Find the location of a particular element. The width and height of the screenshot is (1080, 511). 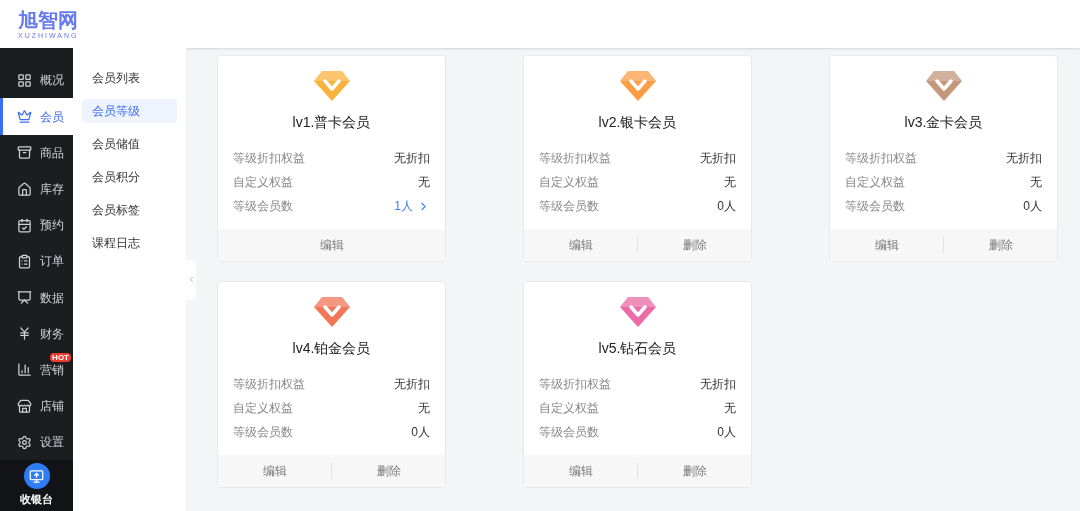

sidebar-label: 财务 is located at coordinates (52, 334).